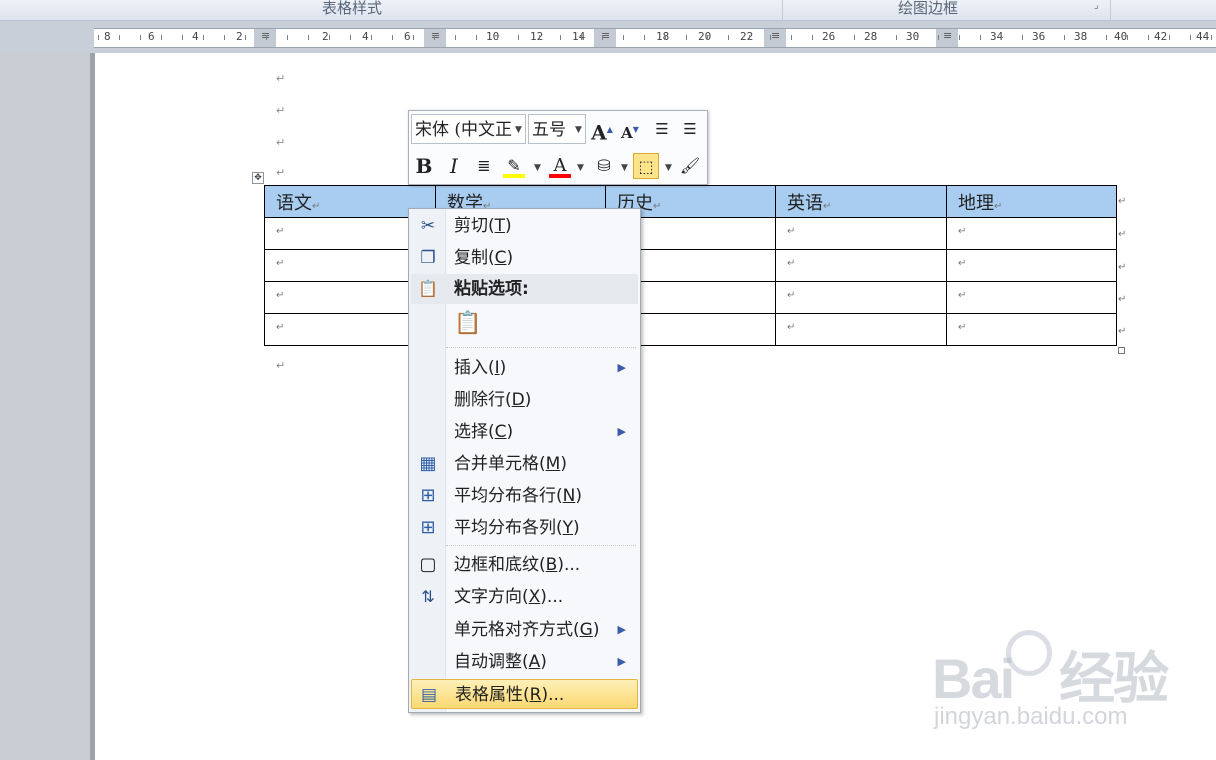 This screenshot has height=760, width=1216. What do you see at coordinates (646, 166) in the screenshot?
I see `borders-button: ⬚` at bounding box center [646, 166].